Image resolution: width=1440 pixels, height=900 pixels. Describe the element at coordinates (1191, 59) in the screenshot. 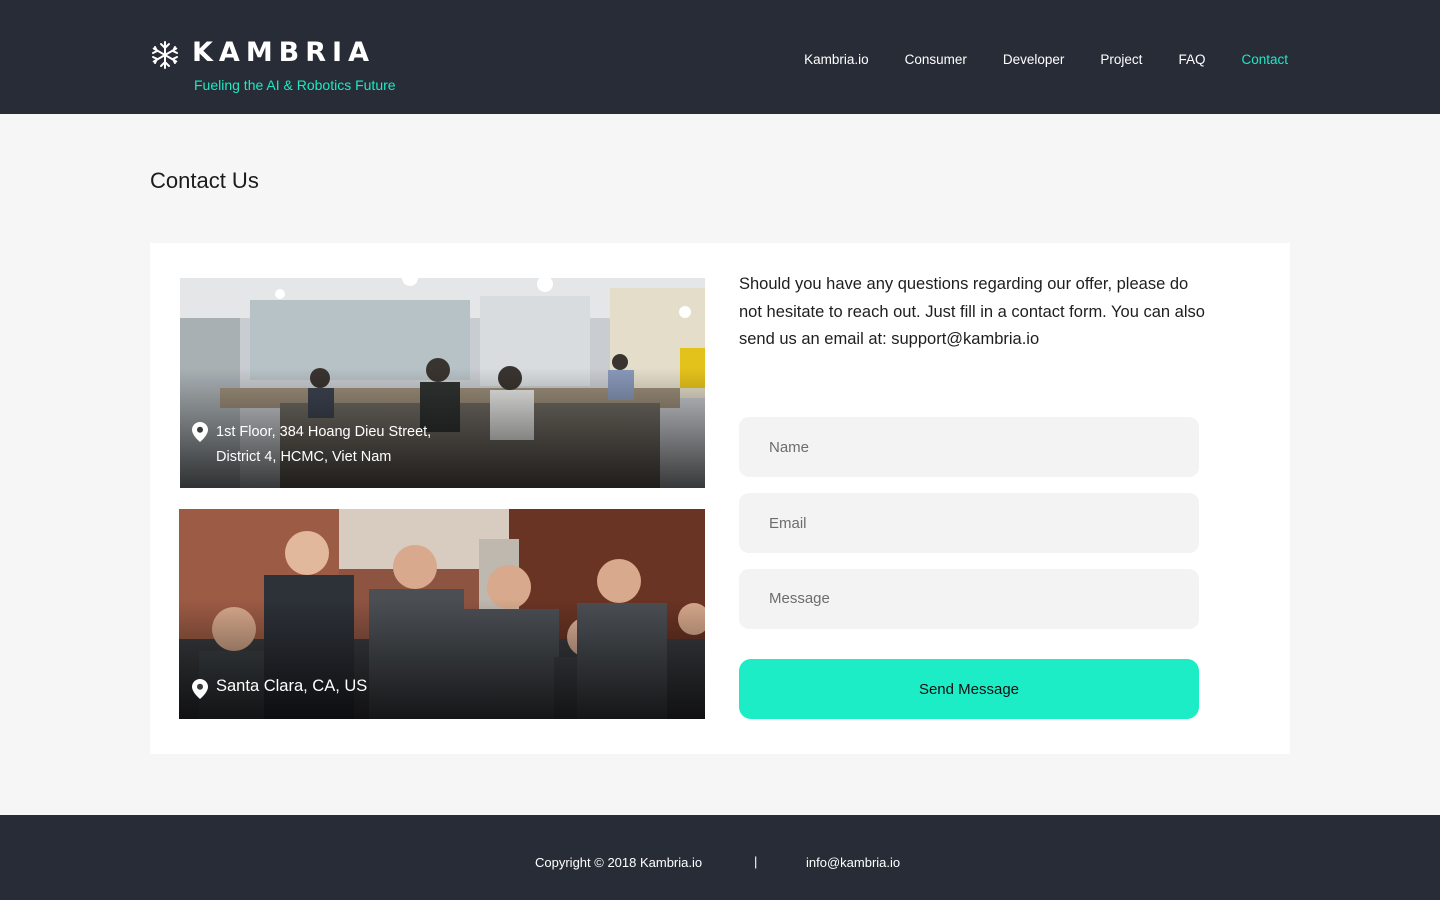

I see `nav-link-faq: FAQ` at that location.